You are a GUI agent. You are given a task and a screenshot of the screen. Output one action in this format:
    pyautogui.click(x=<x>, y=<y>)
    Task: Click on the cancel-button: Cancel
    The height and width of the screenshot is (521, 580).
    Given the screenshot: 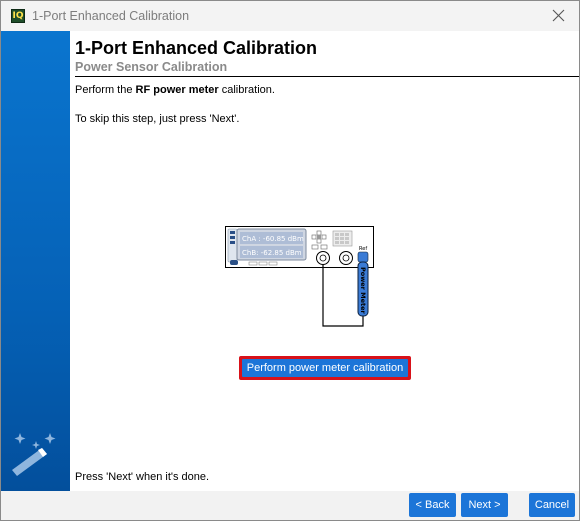 What is the action you would take?
    pyautogui.click(x=552, y=505)
    